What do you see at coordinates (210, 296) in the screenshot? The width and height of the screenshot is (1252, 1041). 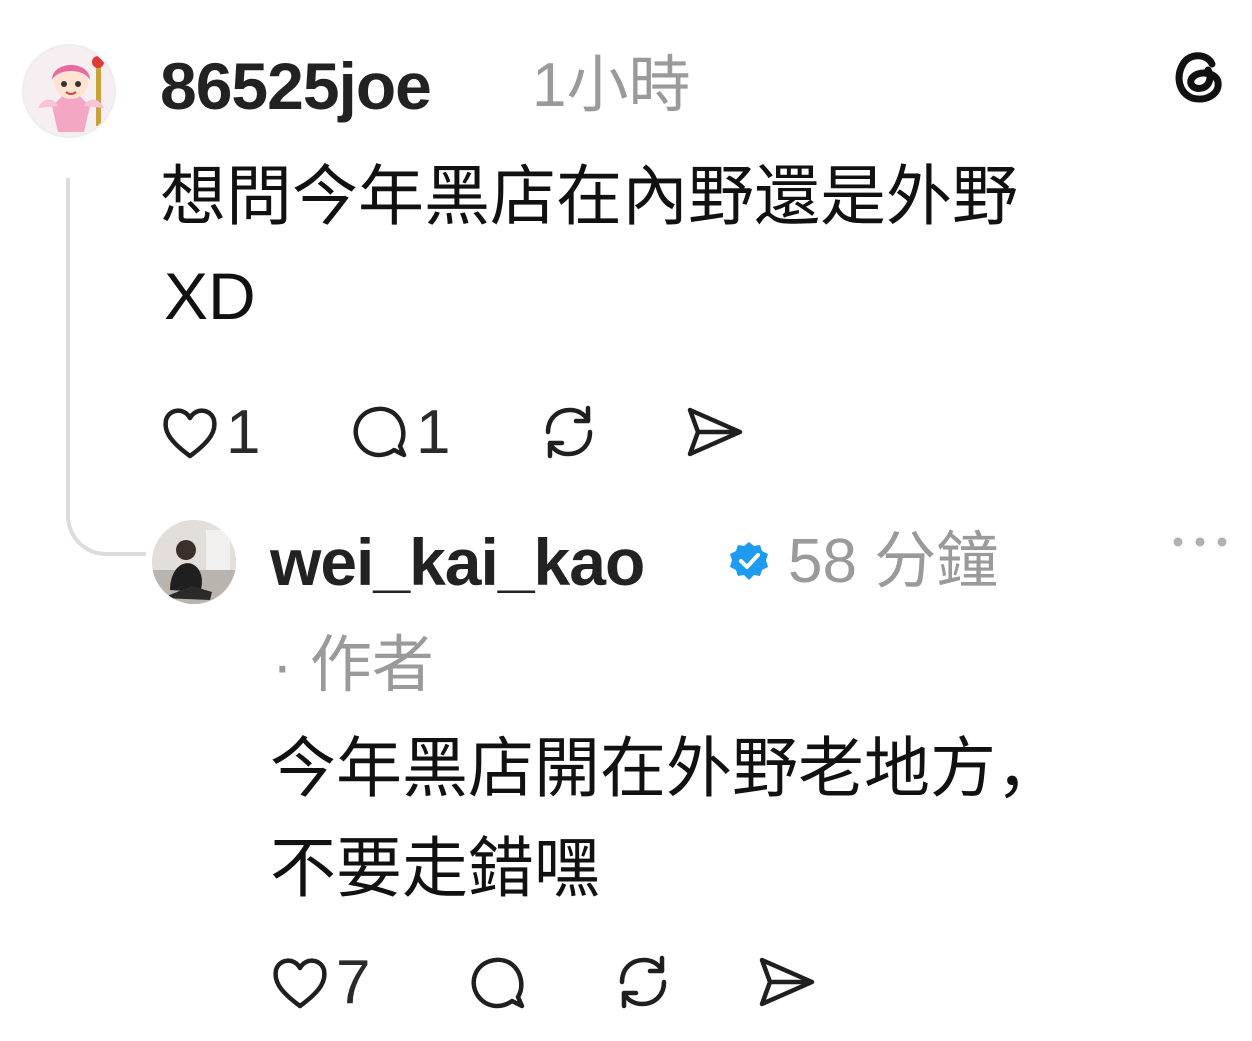 I see `comment-text-line2: XD` at bounding box center [210, 296].